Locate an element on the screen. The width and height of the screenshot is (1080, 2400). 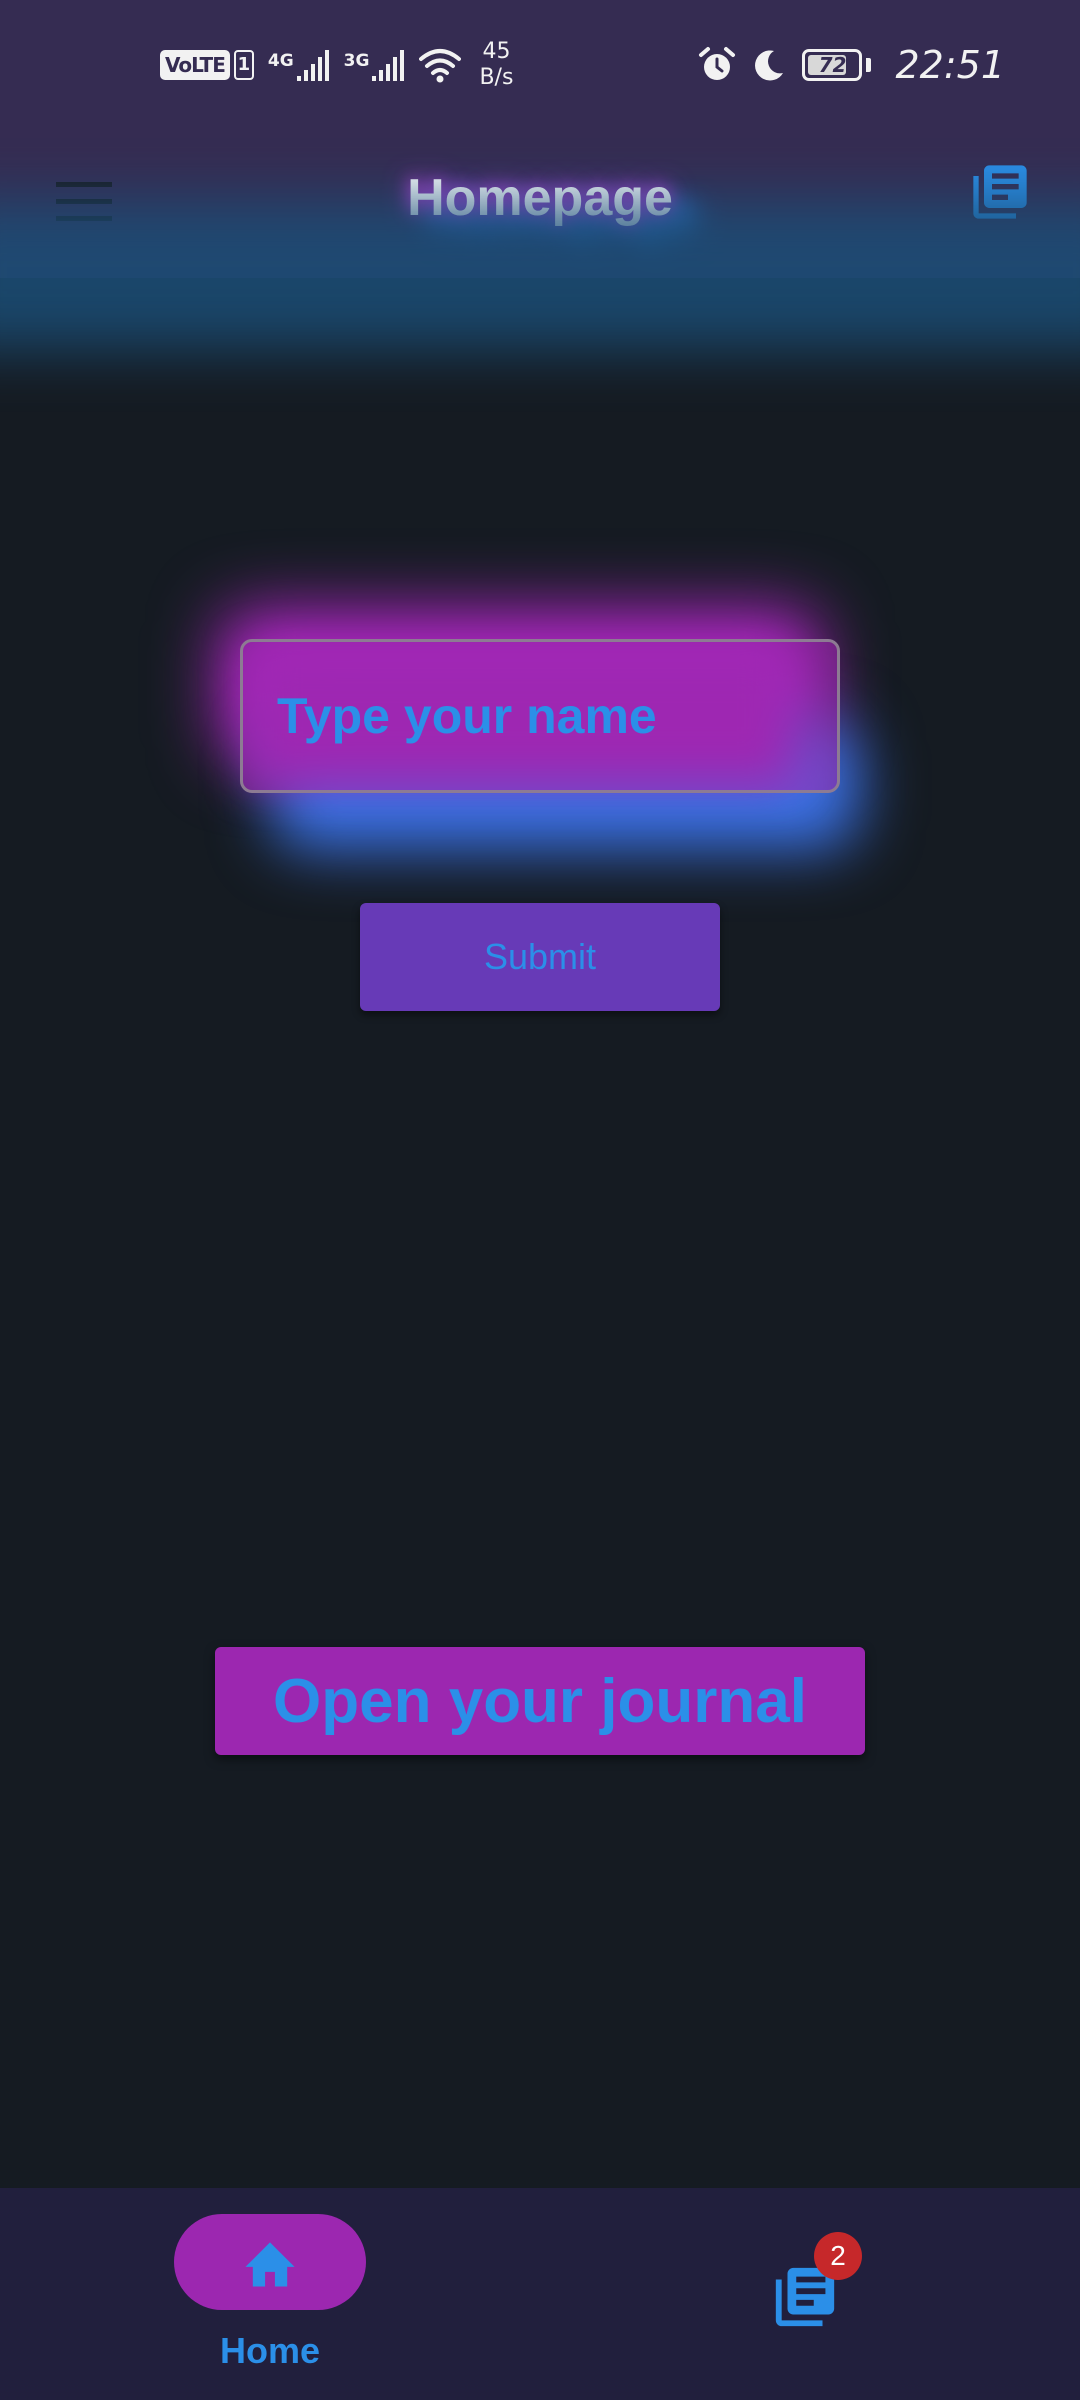
moon-icon is located at coordinates (769, 65).